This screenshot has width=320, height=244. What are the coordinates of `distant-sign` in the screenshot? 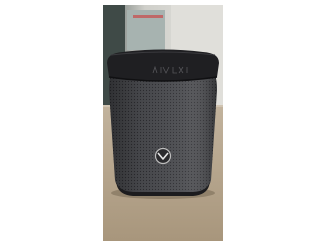 It's located at (148, 16).